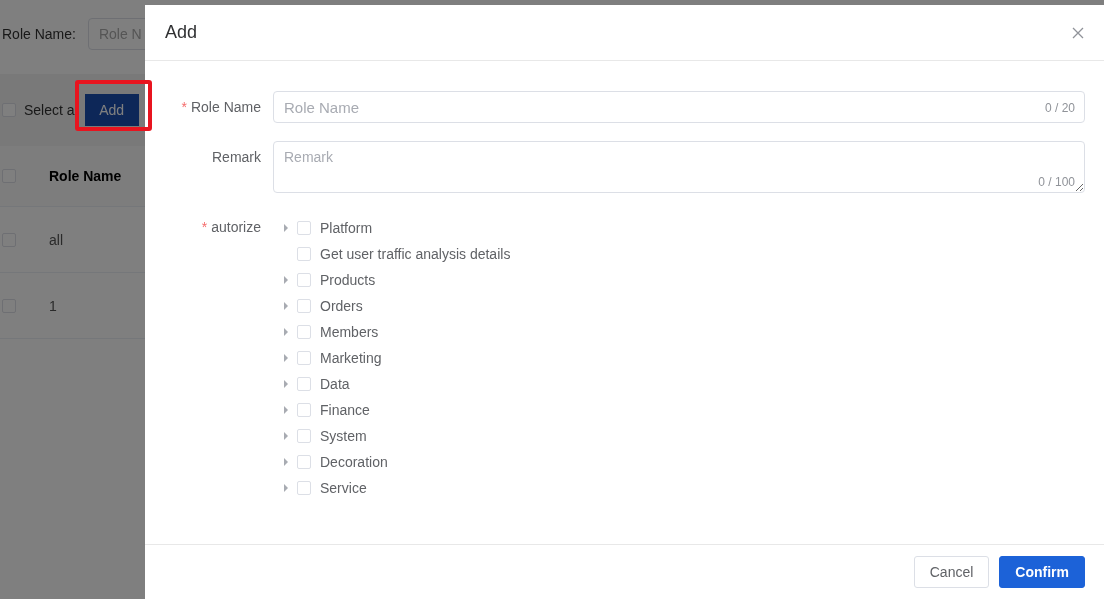 Image resolution: width=1104 pixels, height=599 pixels. What do you see at coordinates (39, 34) in the screenshot?
I see `filter-label: Role Name:` at bounding box center [39, 34].